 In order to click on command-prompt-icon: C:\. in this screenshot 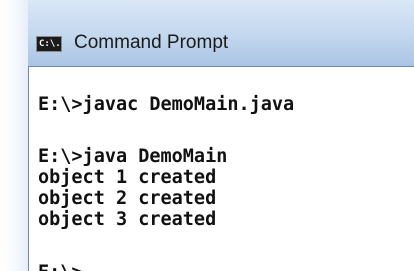, I will do `click(49, 44)`.